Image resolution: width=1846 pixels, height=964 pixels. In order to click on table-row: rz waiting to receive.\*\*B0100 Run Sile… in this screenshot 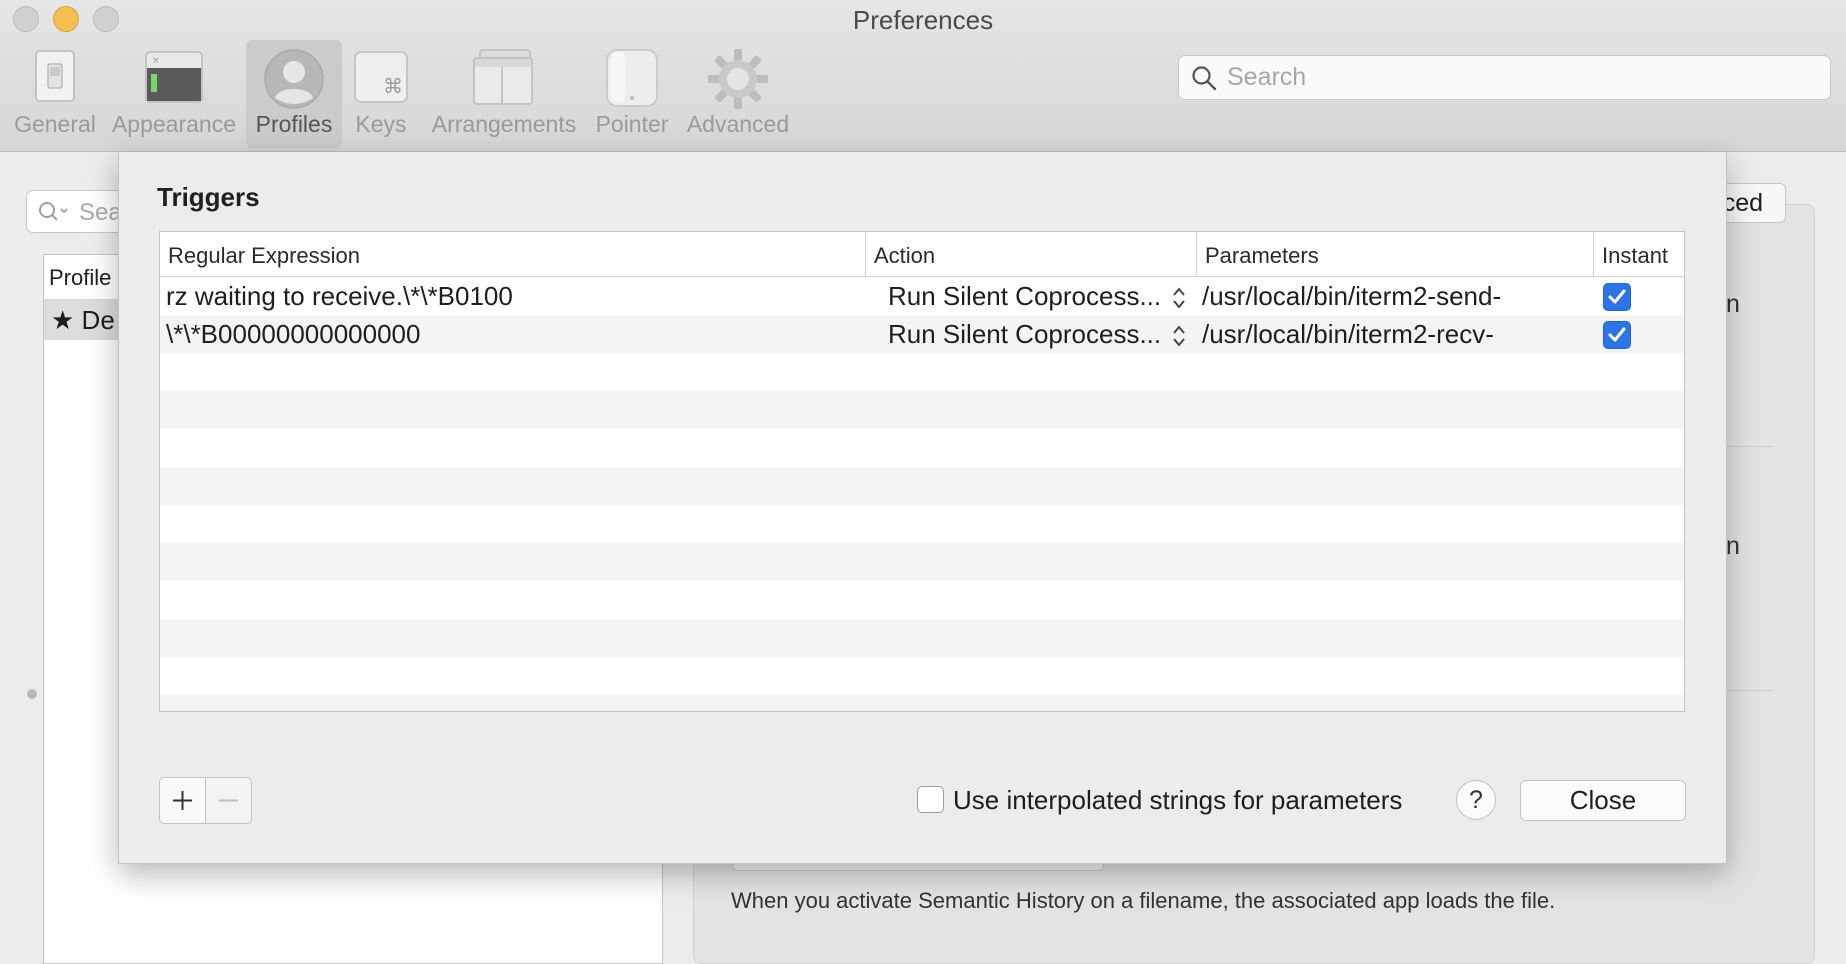, I will do `click(922, 296)`.